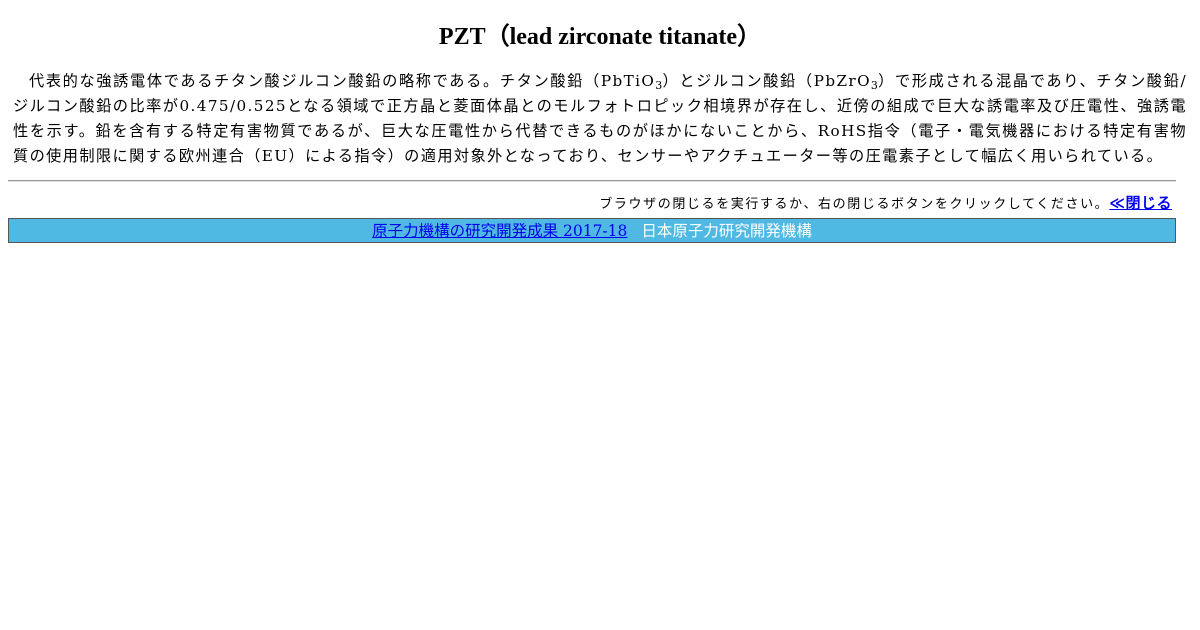  I want to click on close-button: ≪閉じる, so click(1140, 203).